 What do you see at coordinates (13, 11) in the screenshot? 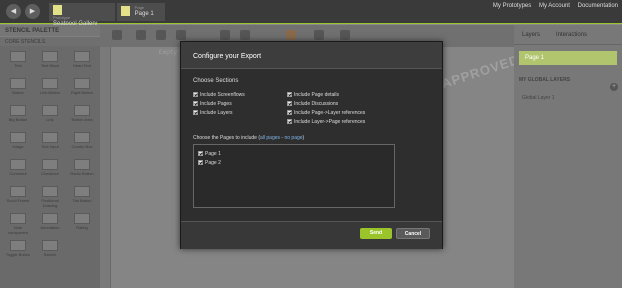
I see `back-icon: ◀` at bounding box center [13, 11].